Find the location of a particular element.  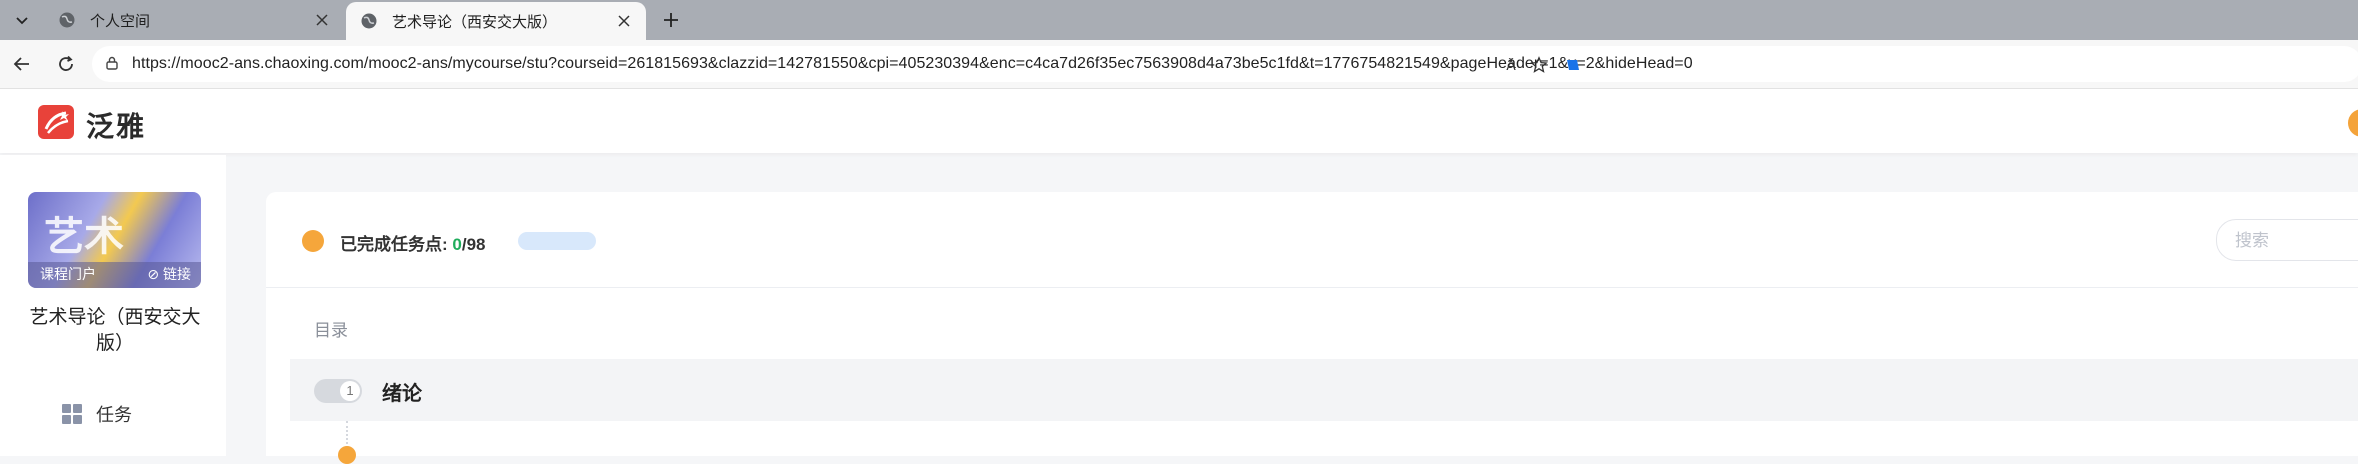

progress-status-dot is located at coordinates (313, 241).